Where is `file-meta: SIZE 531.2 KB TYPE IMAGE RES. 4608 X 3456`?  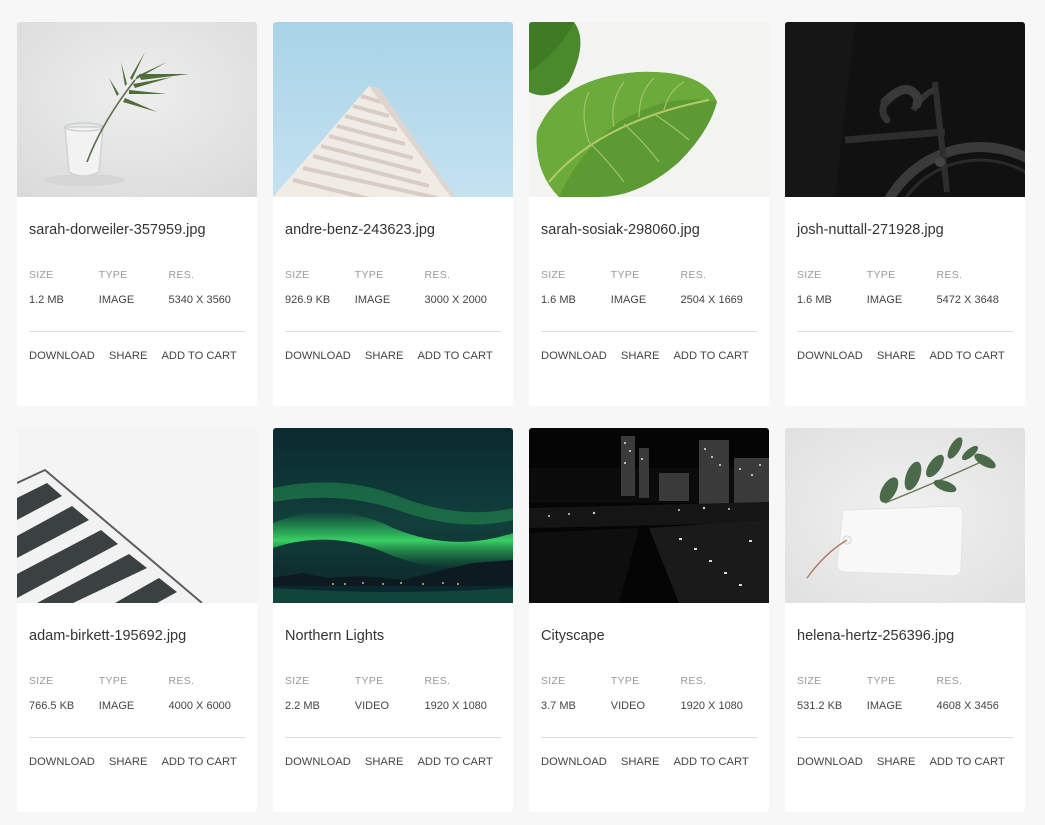 file-meta: SIZE 531.2 KB TYPE IMAGE RES. 4608 X 3456 is located at coordinates (905, 694).